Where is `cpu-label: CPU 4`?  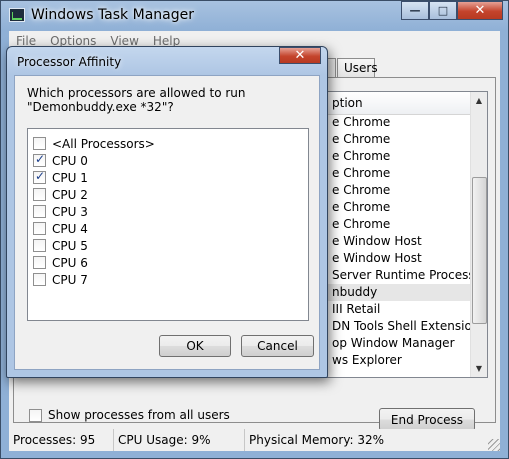 cpu-label: CPU 4 is located at coordinates (70, 228).